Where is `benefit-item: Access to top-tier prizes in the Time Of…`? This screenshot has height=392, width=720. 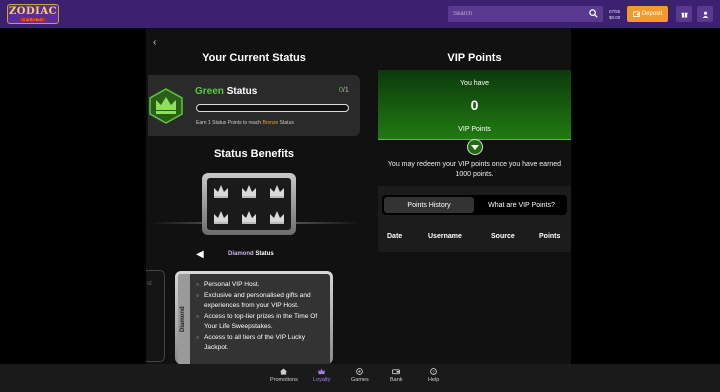 benefit-item: Access to top-tier prizes in the Time Of… is located at coordinates (259, 322).